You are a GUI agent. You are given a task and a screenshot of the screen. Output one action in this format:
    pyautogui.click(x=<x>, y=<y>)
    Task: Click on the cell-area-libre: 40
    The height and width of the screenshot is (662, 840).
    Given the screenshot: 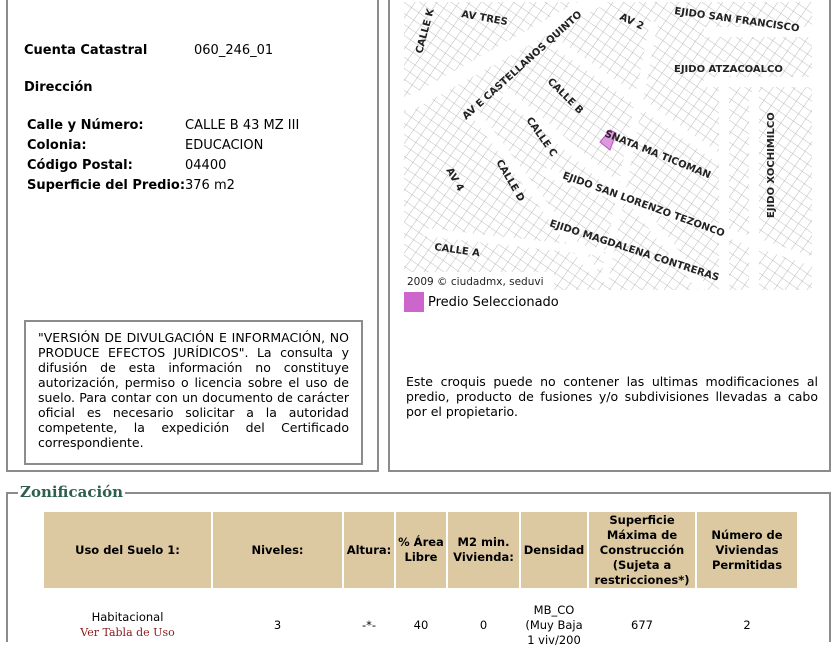 What is the action you would take?
    pyautogui.click(x=421, y=624)
    